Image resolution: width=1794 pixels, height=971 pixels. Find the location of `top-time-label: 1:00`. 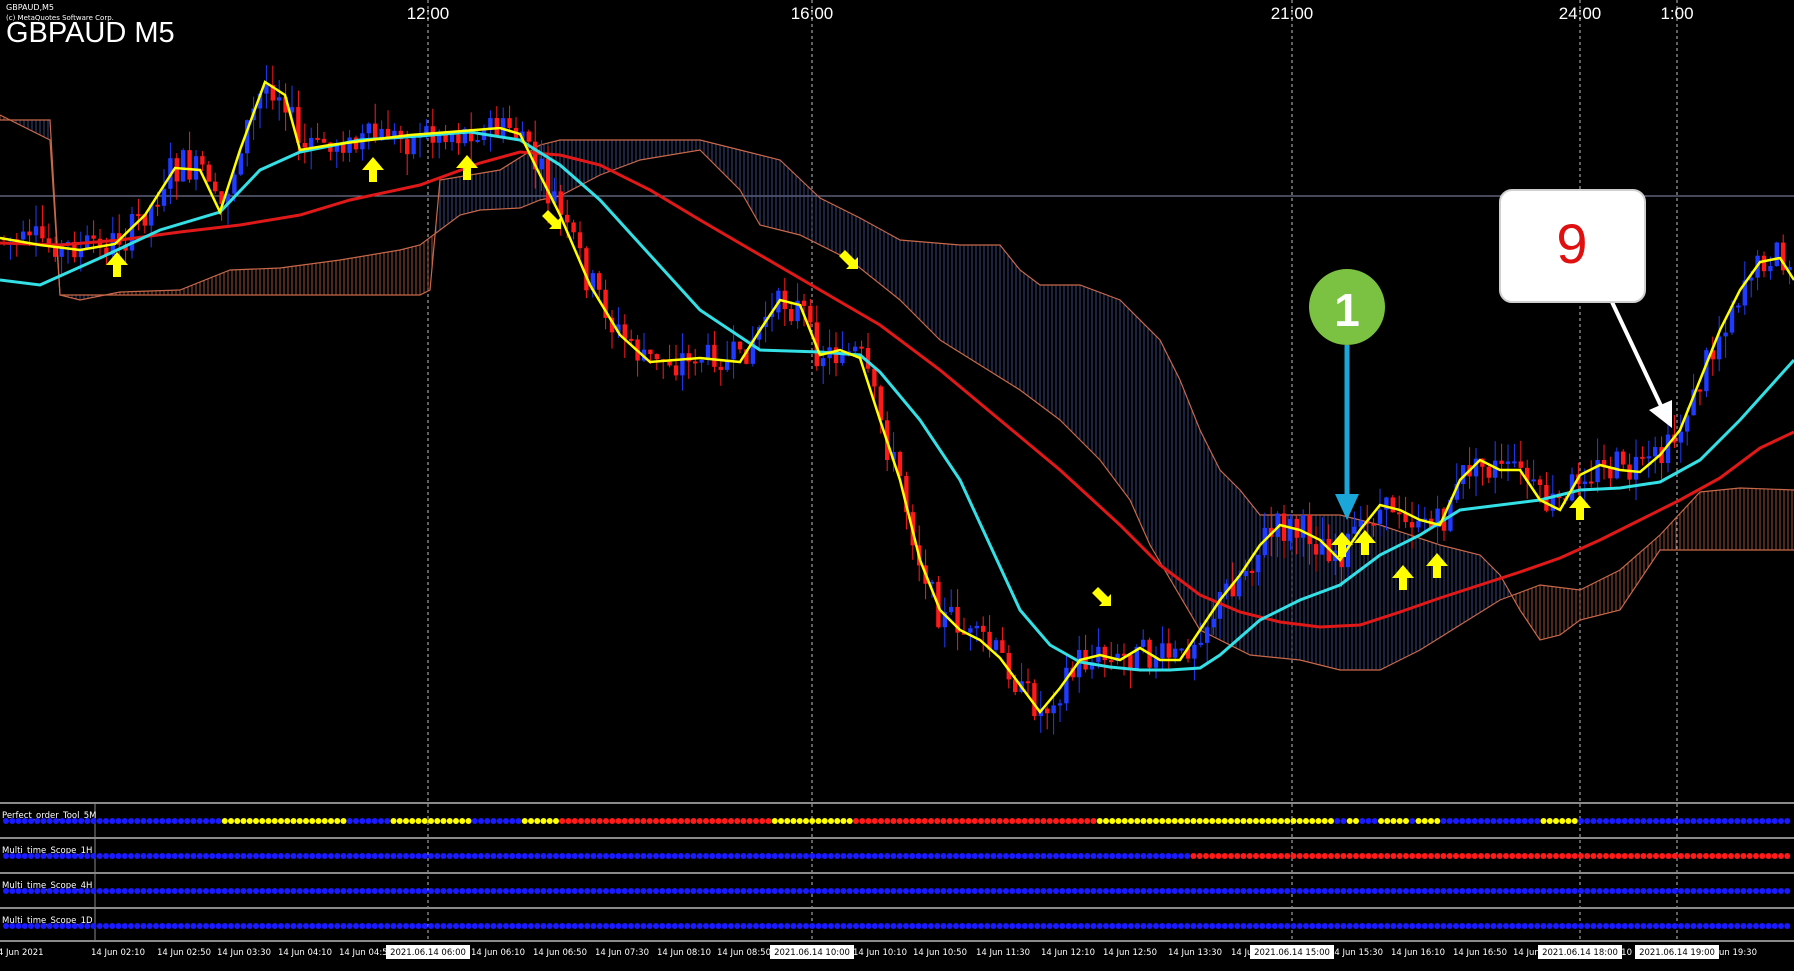

top-time-label: 1:00 is located at coordinates (1676, 13).